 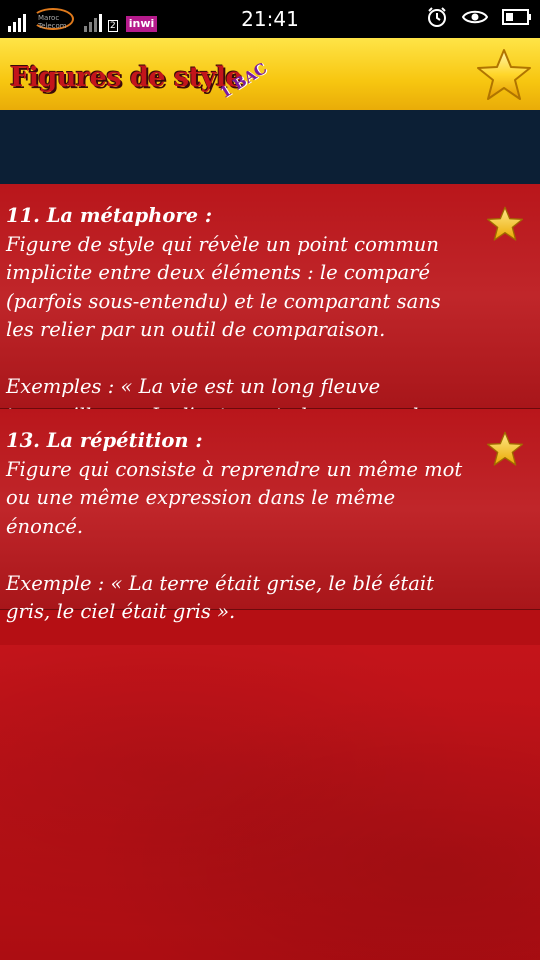 I want to click on eye-icon, so click(x=475, y=17).